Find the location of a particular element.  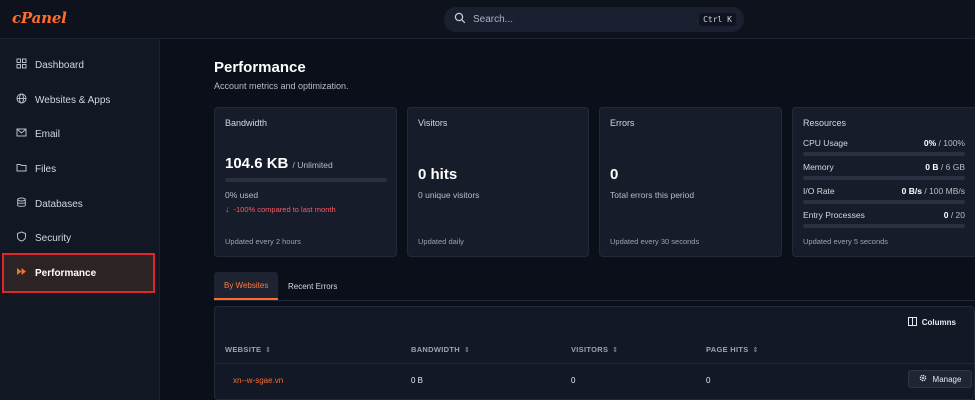

sidebar-item-label: Databases is located at coordinates (59, 204).